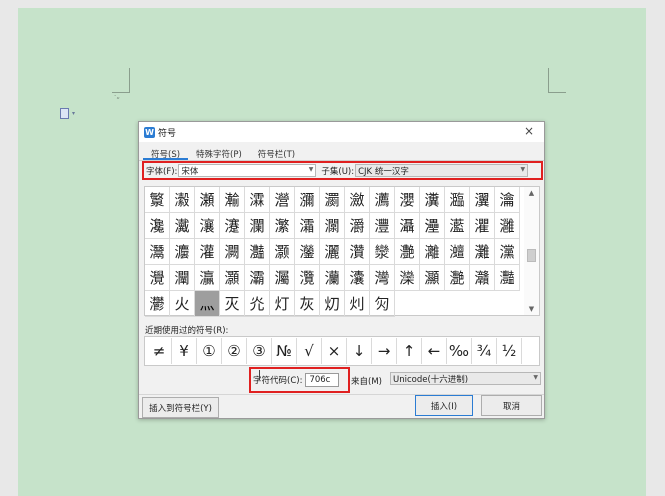  Describe the element at coordinates (332, 200) in the screenshot. I see `symbol-cell: 瀱` at that location.